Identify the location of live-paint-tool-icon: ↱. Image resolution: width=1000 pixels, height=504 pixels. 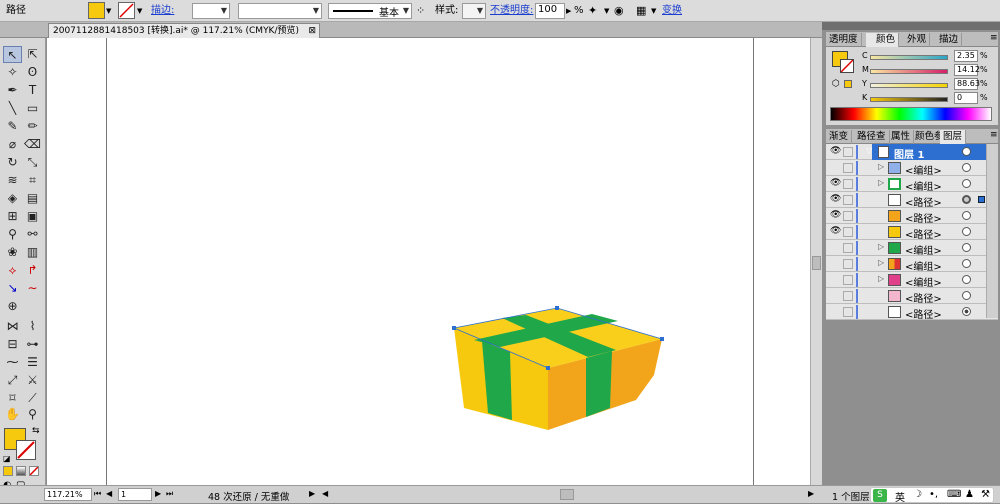
(32, 270).